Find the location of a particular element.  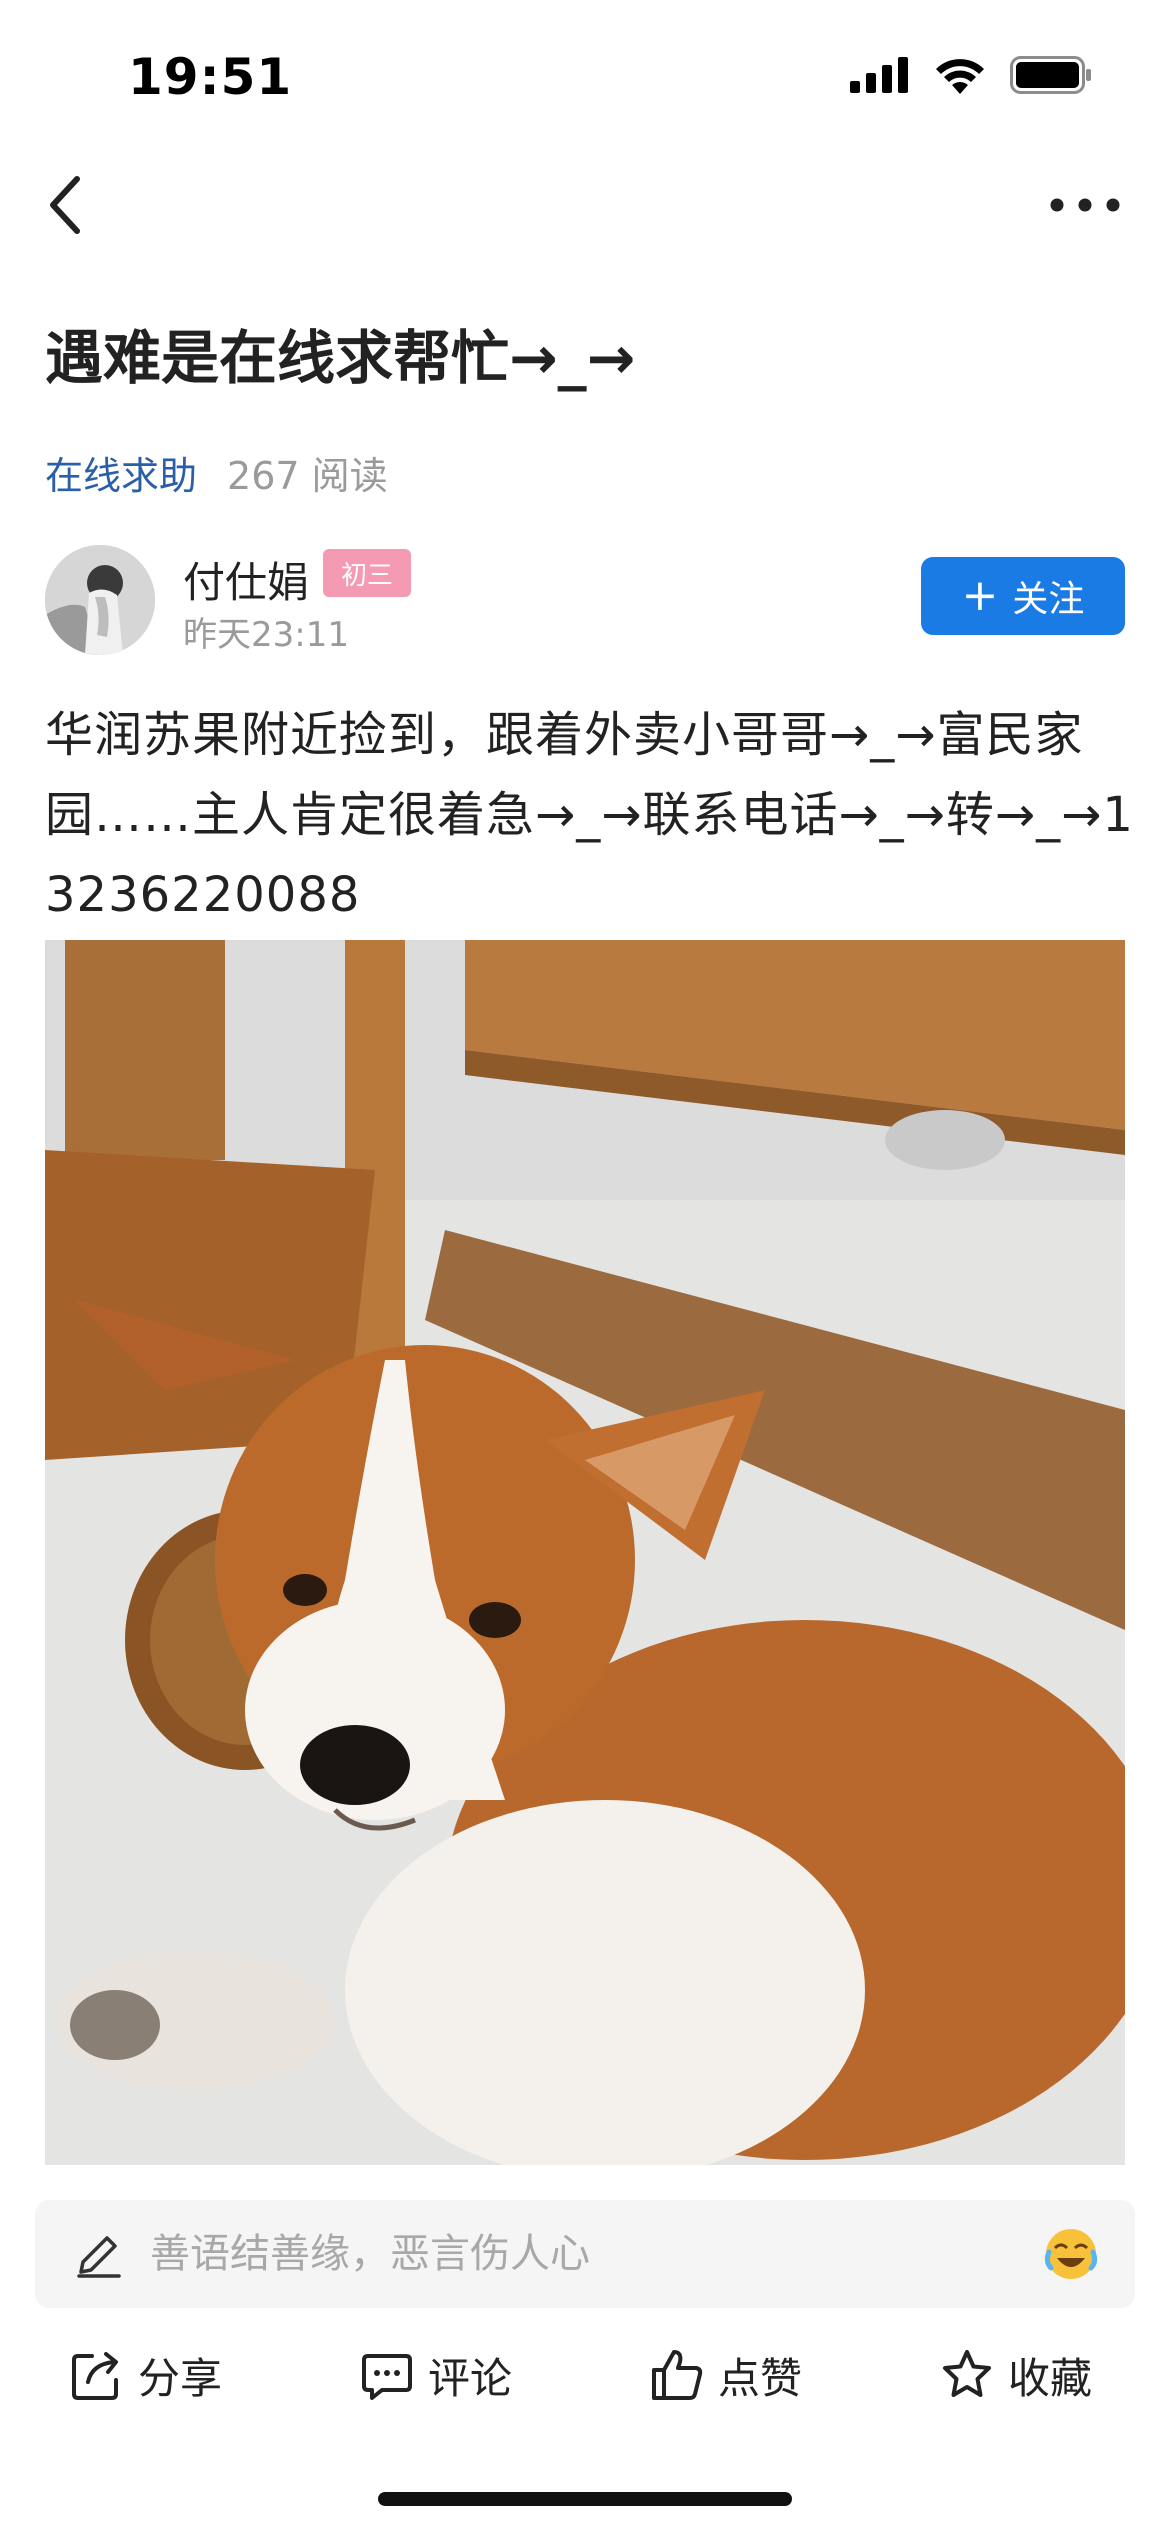

like-button: 点赞 is located at coordinates (726, 2375).